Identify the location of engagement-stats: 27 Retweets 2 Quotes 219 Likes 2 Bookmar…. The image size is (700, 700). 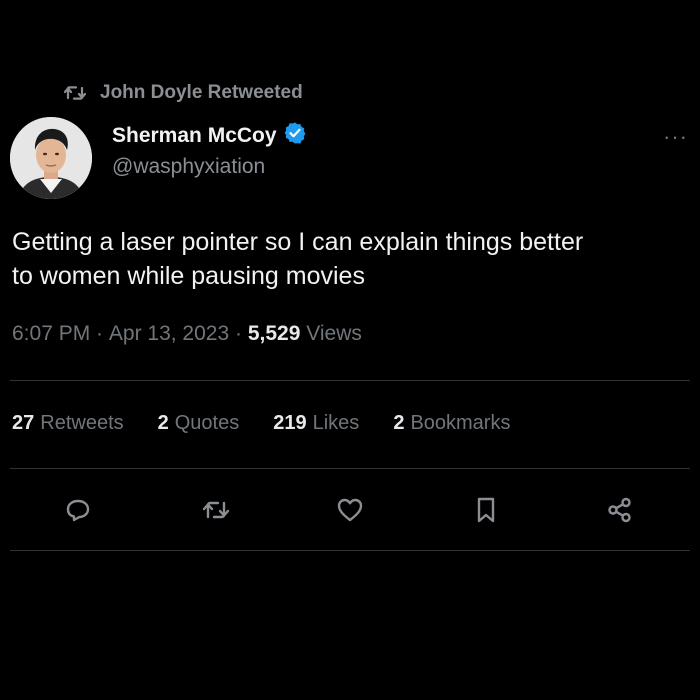
(261, 423).